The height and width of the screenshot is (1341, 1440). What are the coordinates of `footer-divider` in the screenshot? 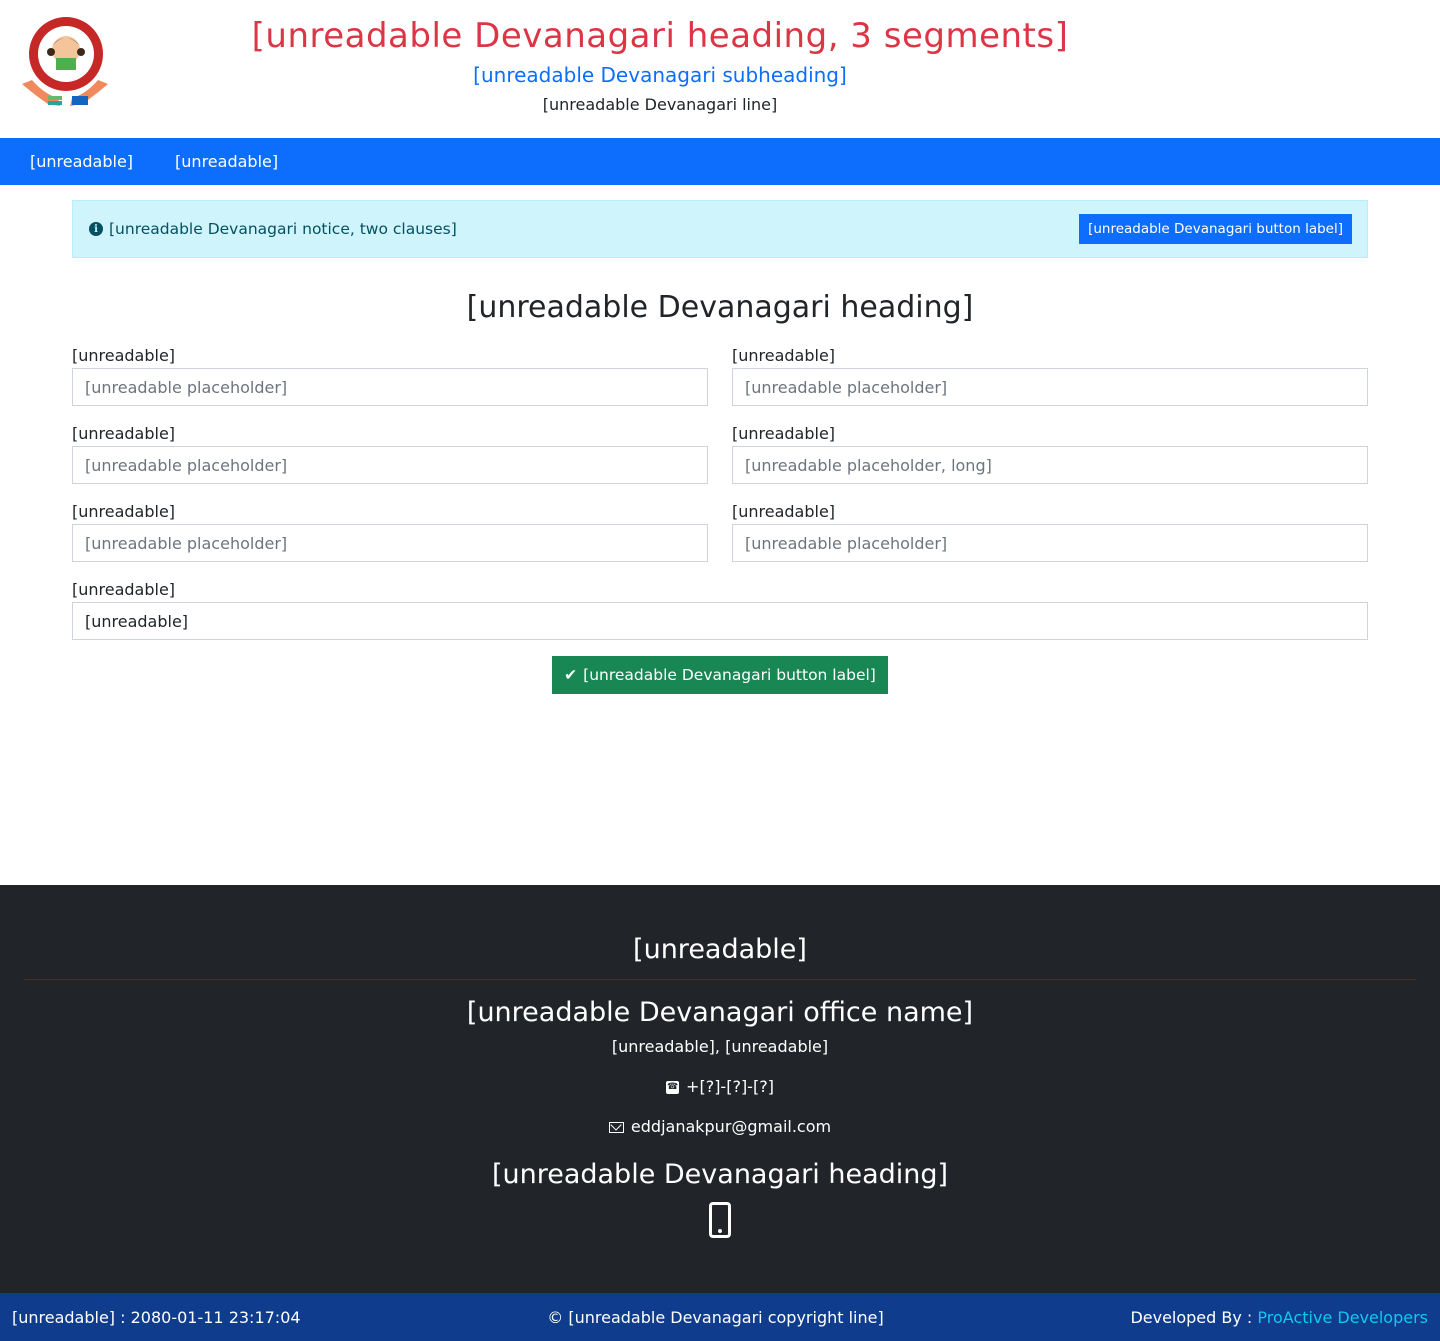 It's located at (720, 979).